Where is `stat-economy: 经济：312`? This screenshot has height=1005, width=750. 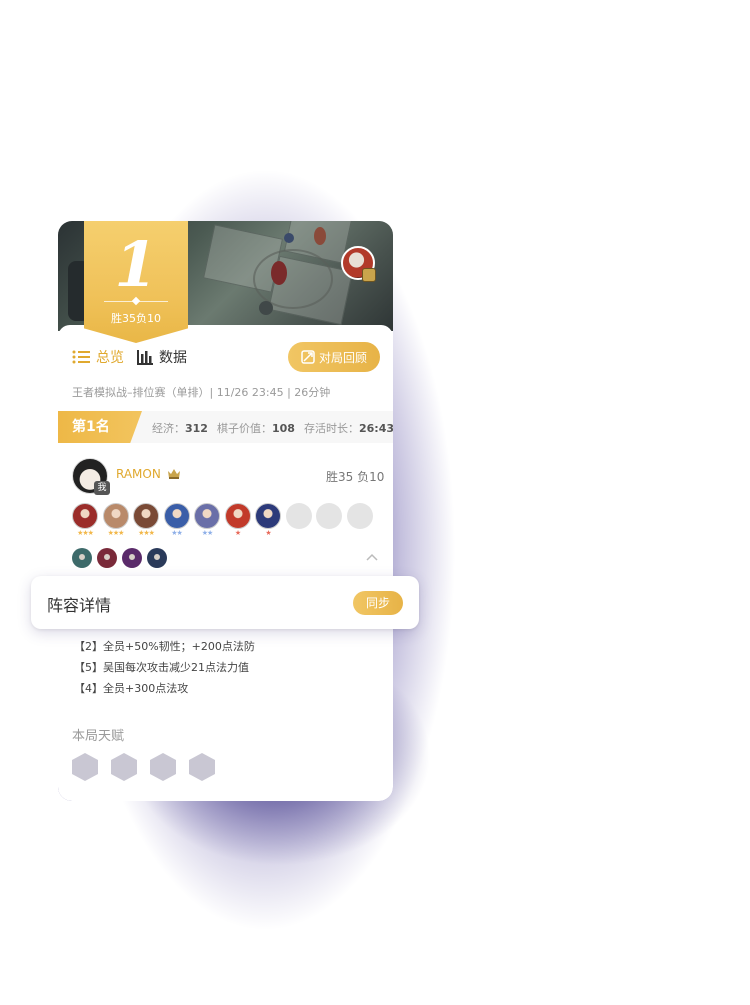
stat-economy: 经济：312 is located at coordinates (180, 428).